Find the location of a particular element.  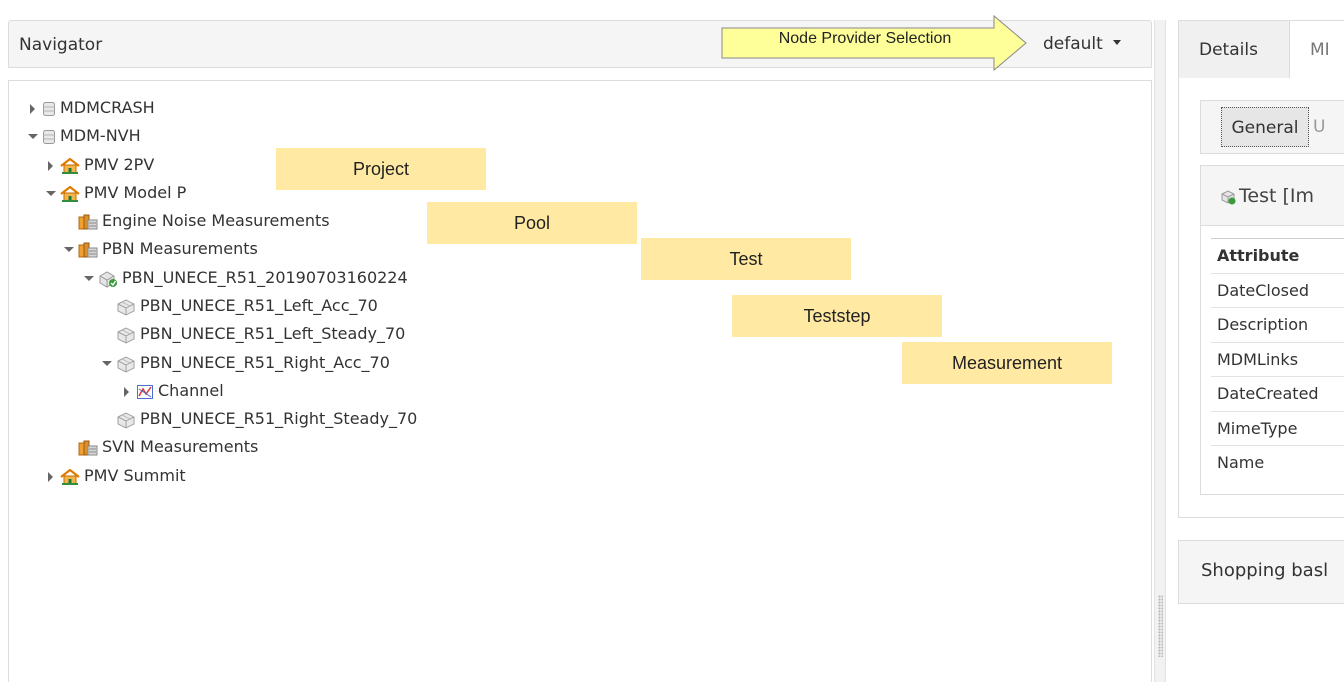

node-provider-dropdown: default is located at coordinates (1082, 44).